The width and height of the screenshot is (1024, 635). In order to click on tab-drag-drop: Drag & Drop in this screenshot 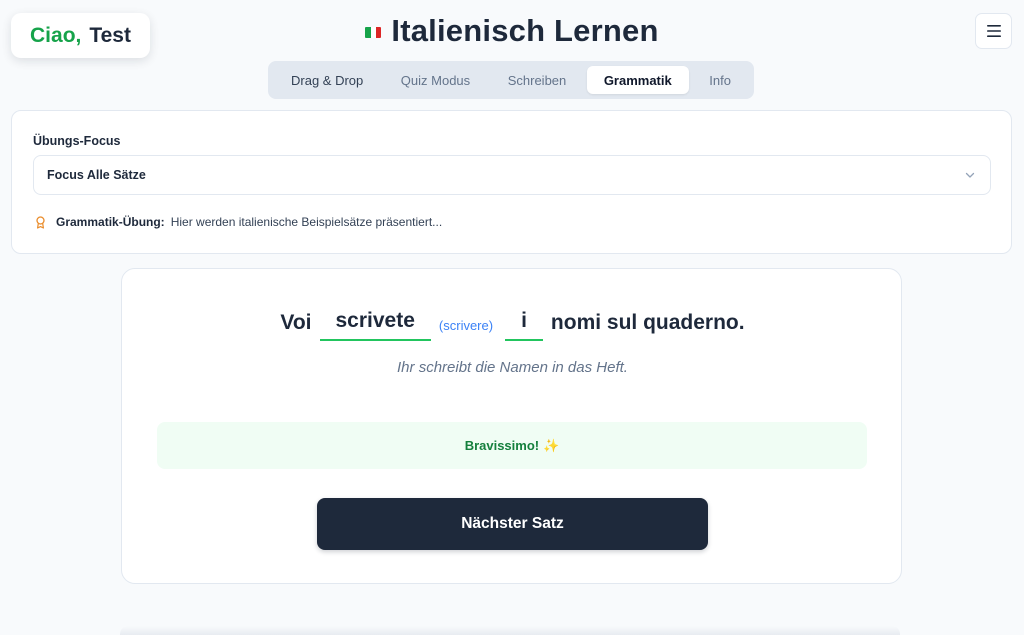, I will do `click(327, 80)`.